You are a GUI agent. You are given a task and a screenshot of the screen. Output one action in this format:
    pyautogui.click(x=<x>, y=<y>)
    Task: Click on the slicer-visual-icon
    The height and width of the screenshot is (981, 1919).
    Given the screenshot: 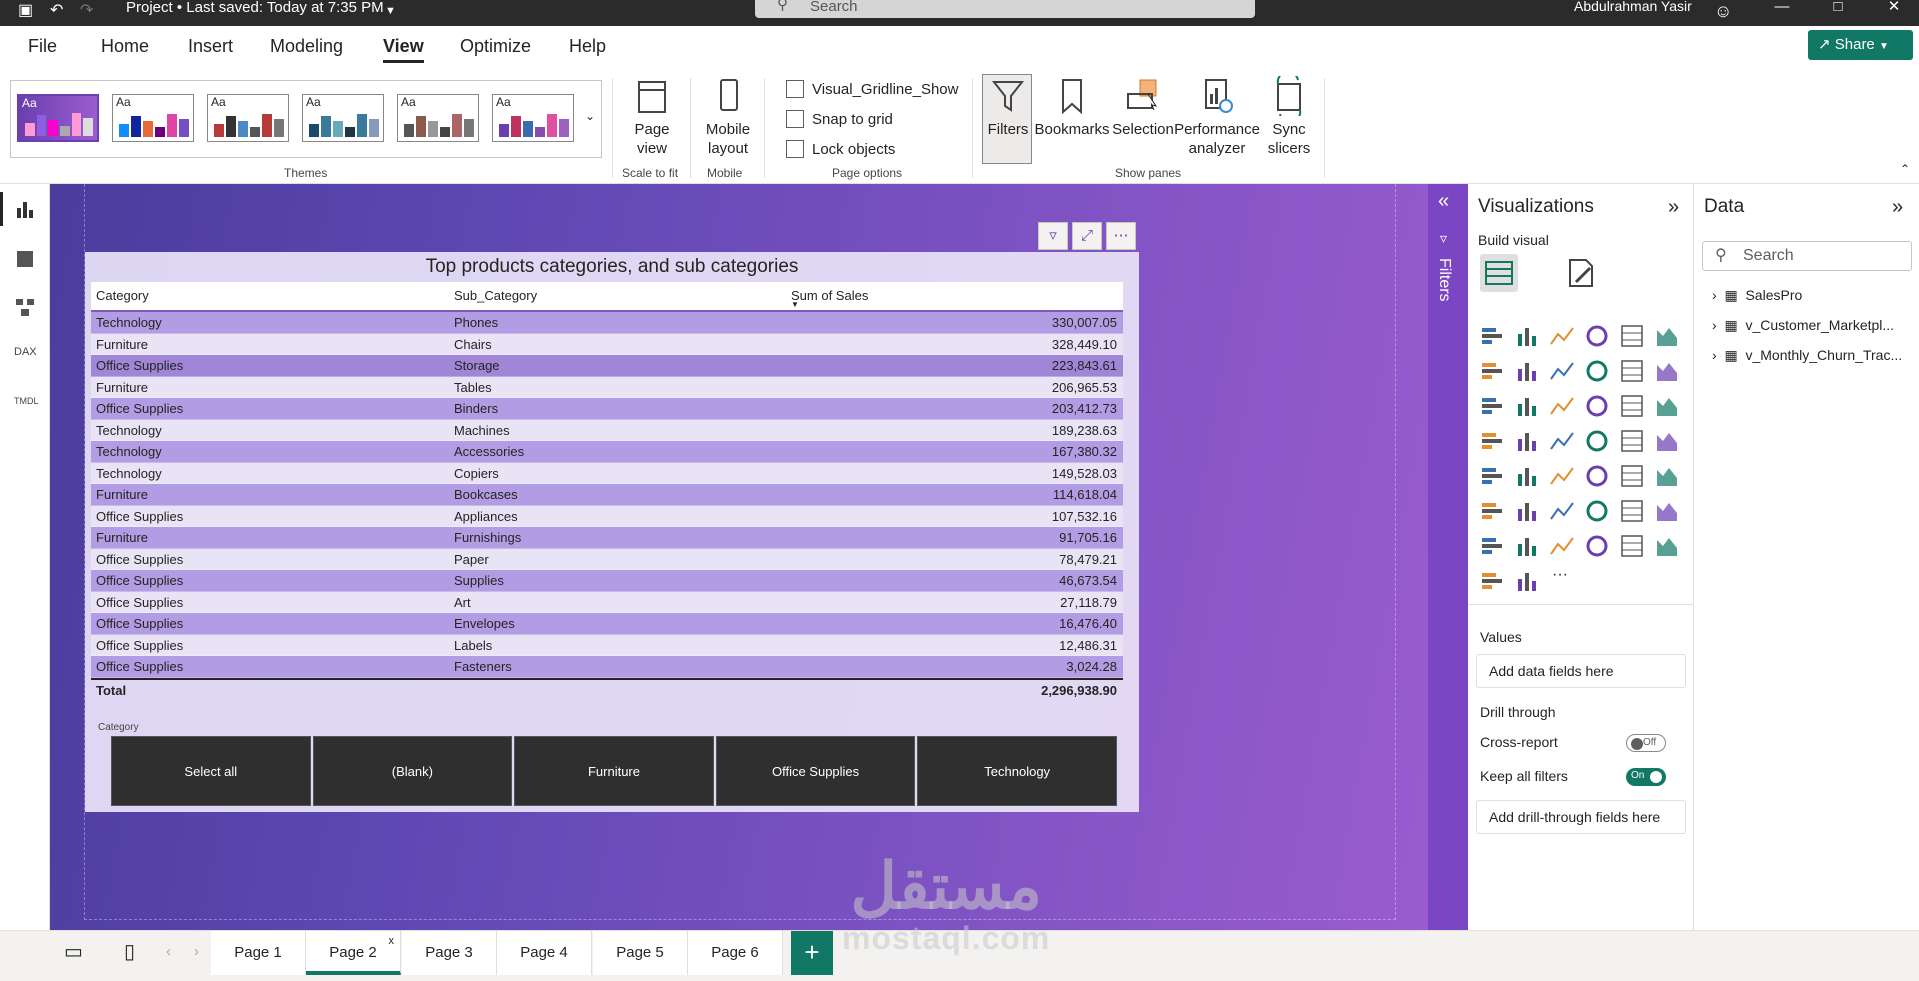 What is the action you would take?
    pyautogui.click(x=1597, y=476)
    